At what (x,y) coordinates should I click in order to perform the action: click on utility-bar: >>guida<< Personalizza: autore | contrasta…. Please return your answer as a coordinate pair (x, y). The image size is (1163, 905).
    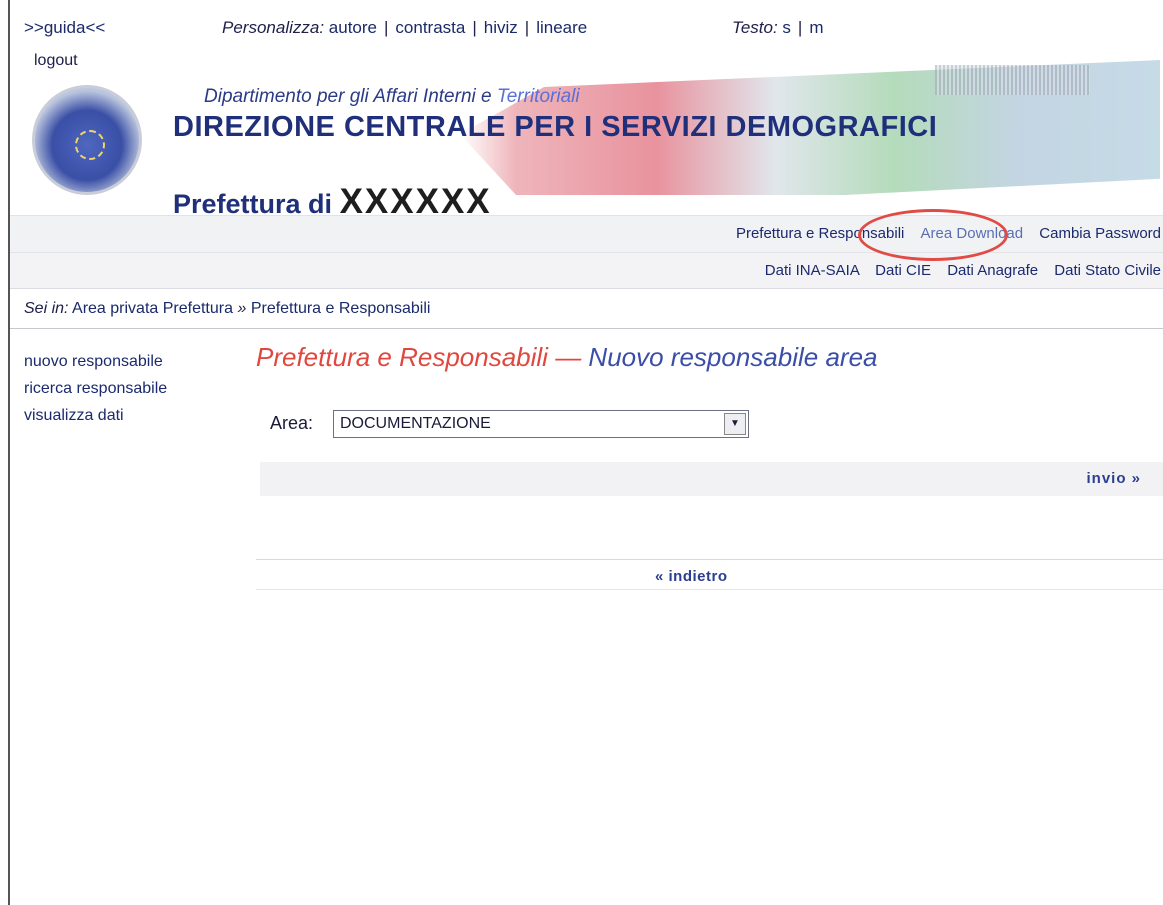
    Looking at the image, I should click on (593, 31).